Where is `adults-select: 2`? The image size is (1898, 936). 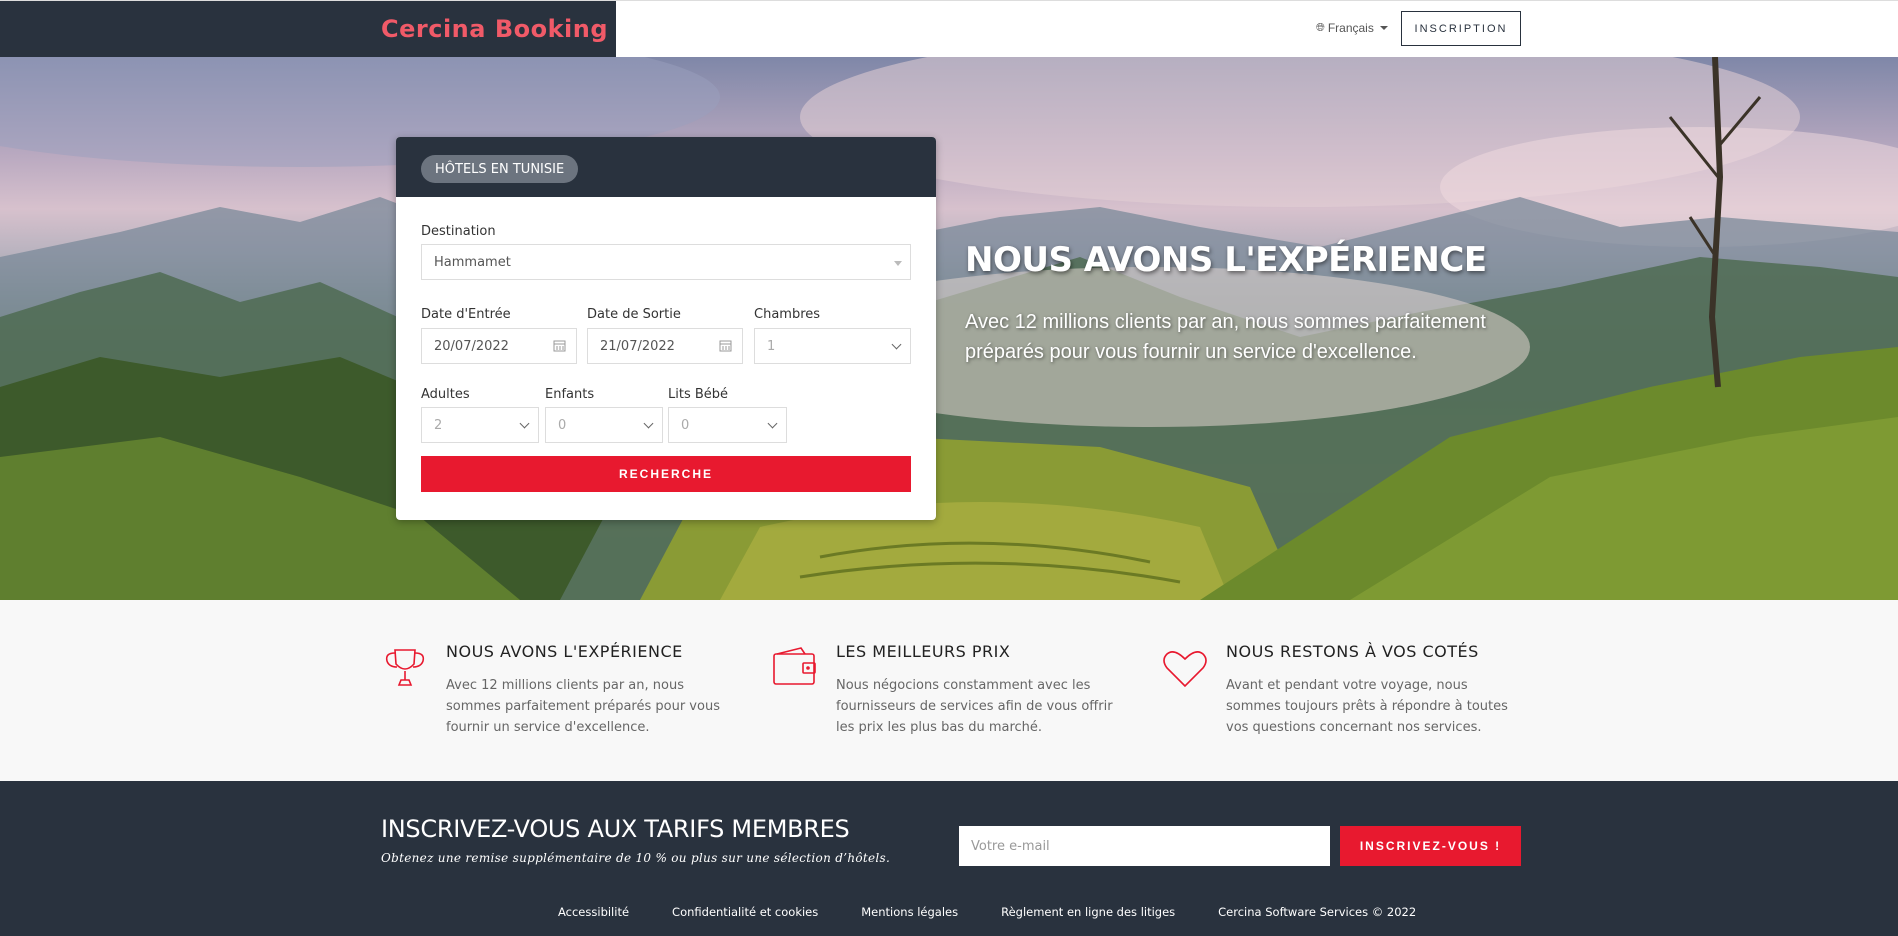 adults-select: 2 is located at coordinates (480, 425).